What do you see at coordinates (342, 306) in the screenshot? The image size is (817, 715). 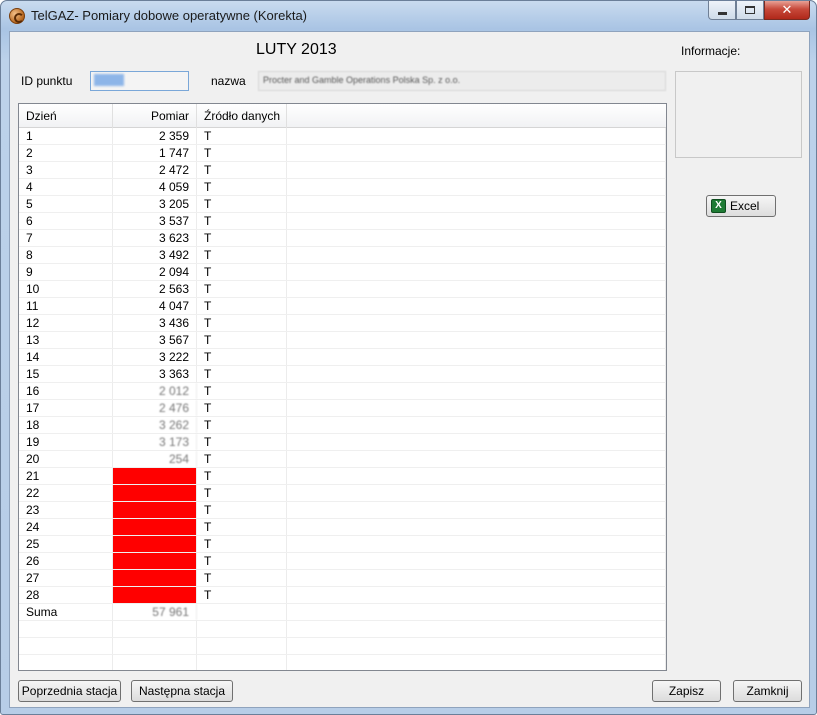 I see `table-row: 11 4 047 T` at bounding box center [342, 306].